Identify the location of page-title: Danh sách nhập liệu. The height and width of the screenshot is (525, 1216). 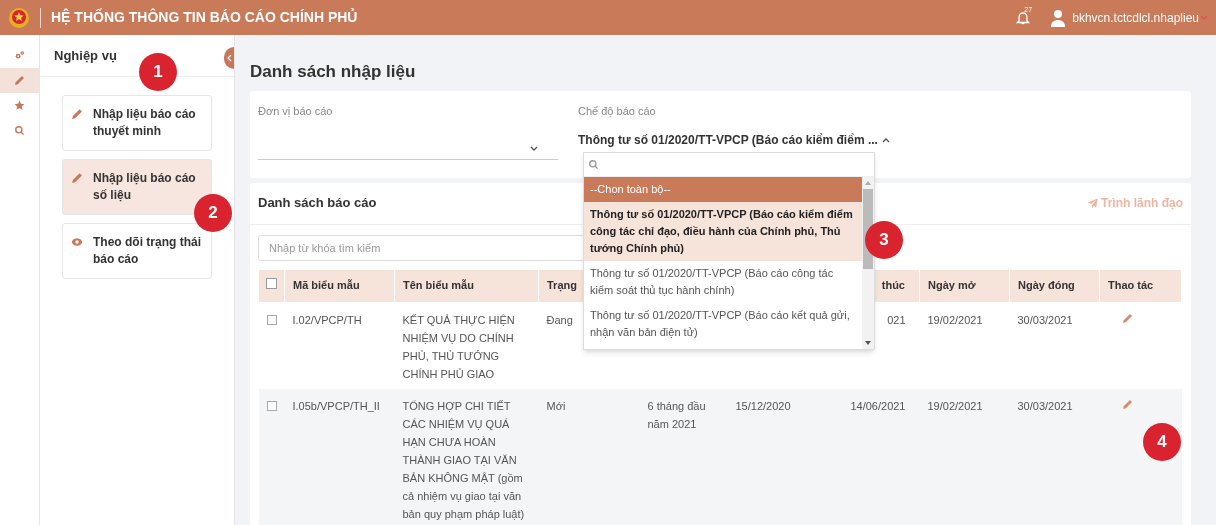
(333, 72).